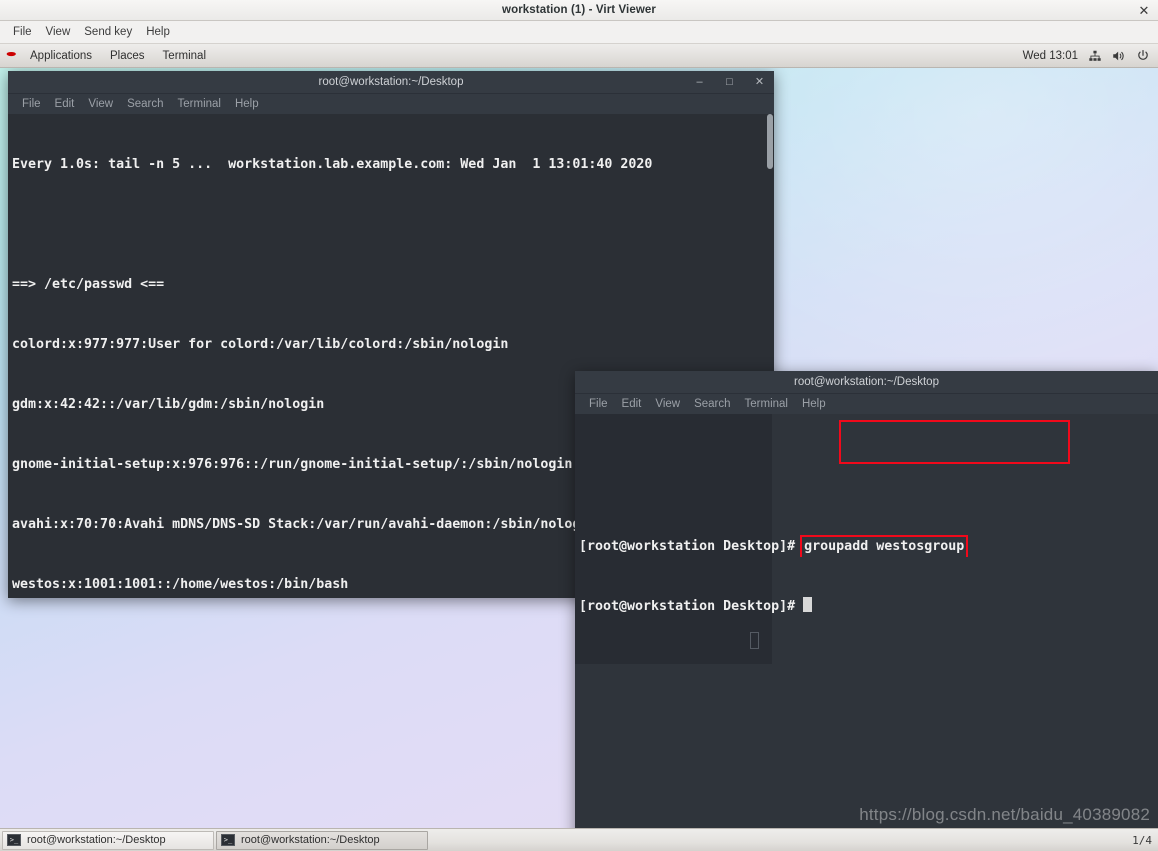 Image resolution: width=1158 pixels, height=851 pixels. I want to click on text-cursor, so click(808, 604).